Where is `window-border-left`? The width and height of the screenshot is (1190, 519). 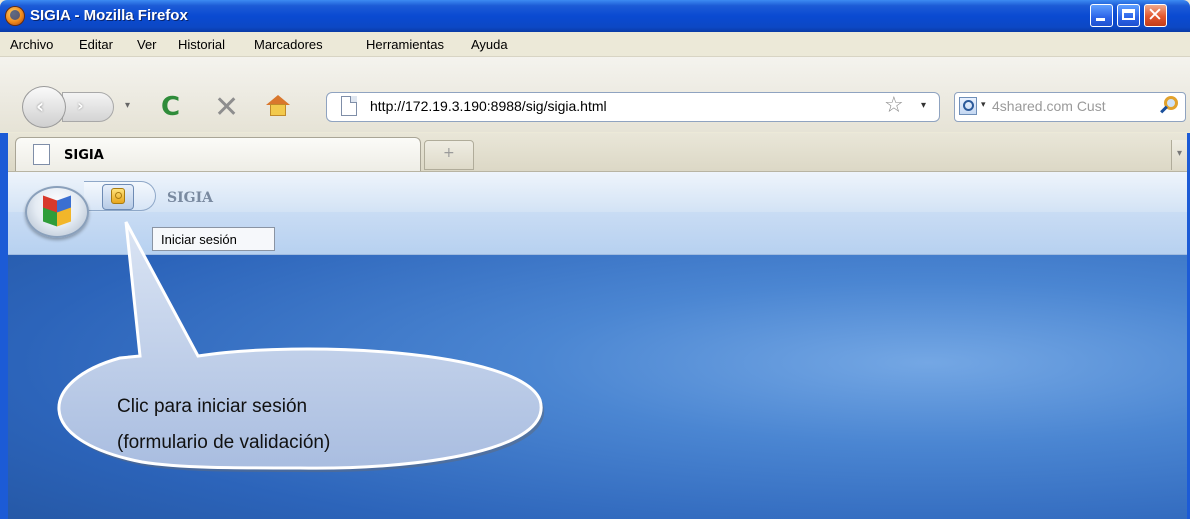
window-border-left is located at coordinates (4, 326).